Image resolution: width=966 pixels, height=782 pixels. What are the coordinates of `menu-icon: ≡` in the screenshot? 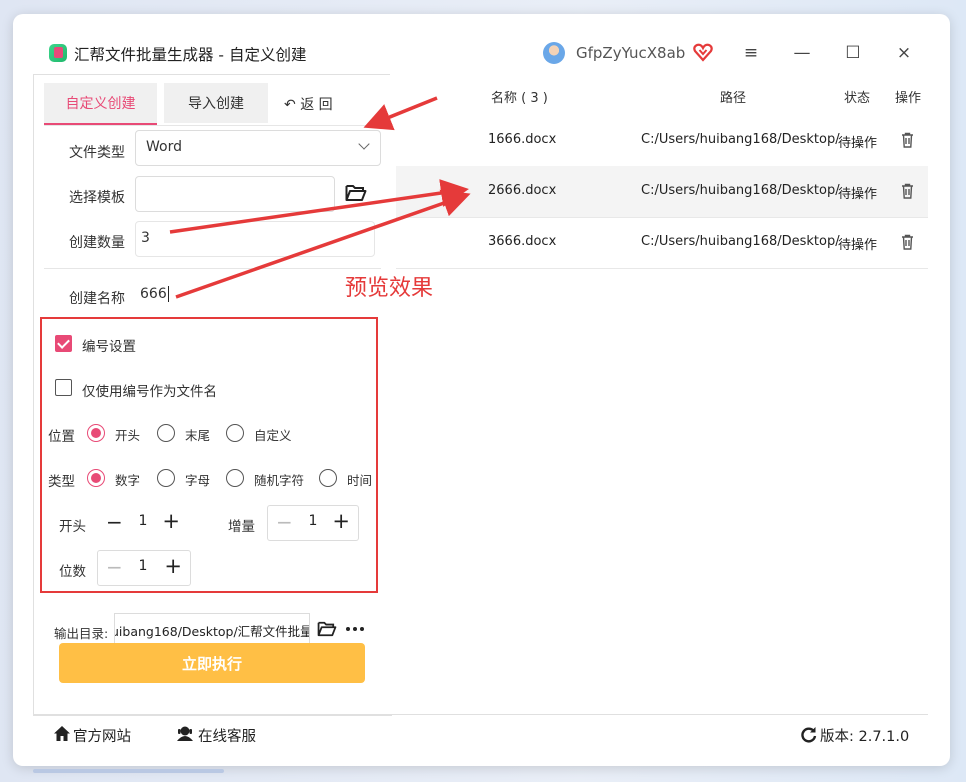 It's located at (751, 53).